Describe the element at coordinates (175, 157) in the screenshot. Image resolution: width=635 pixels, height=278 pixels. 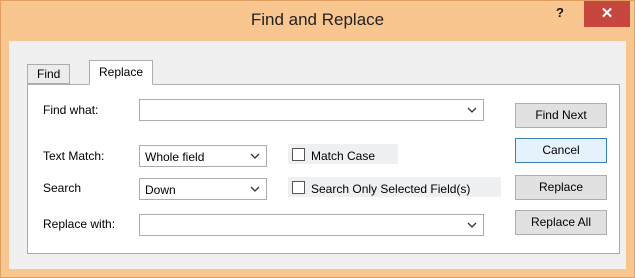
I see `text-match-value: Whole field` at that location.